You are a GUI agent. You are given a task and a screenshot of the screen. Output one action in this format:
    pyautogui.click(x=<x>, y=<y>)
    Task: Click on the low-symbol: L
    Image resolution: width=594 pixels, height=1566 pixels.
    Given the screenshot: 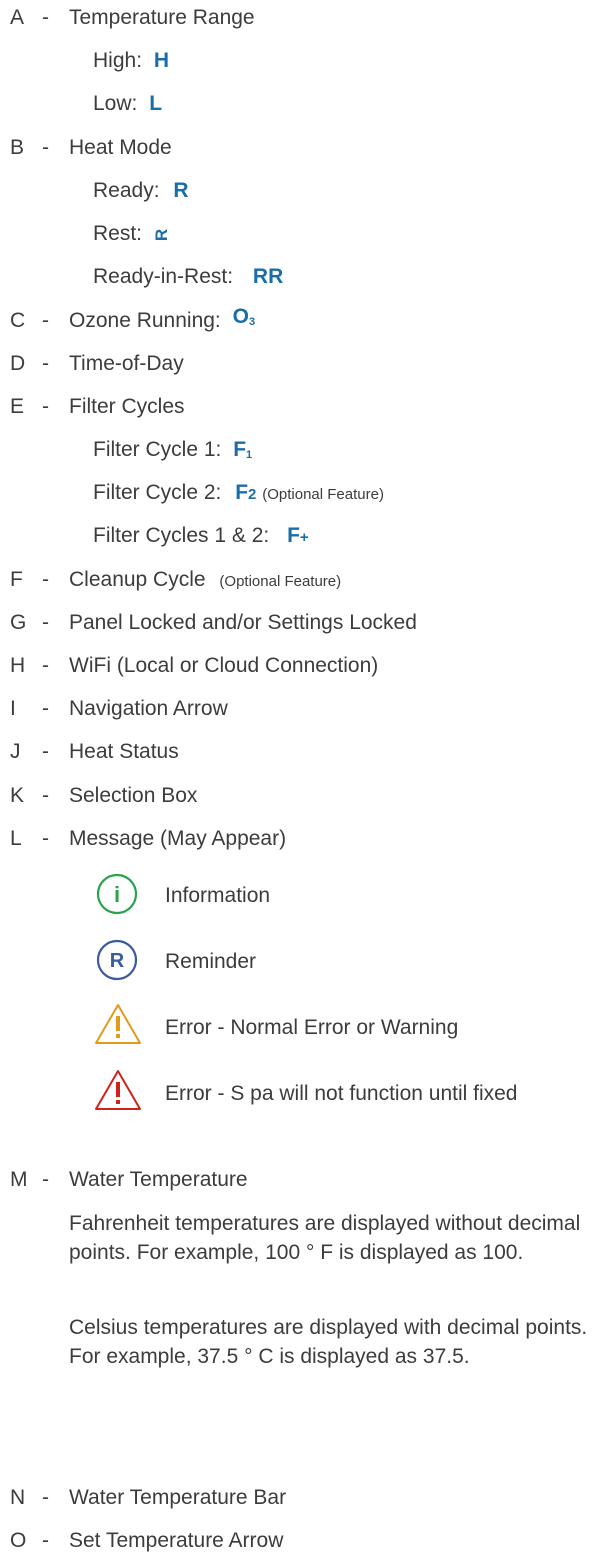 What is the action you would take?
    pyautogui.click(x=156, y=103)
    